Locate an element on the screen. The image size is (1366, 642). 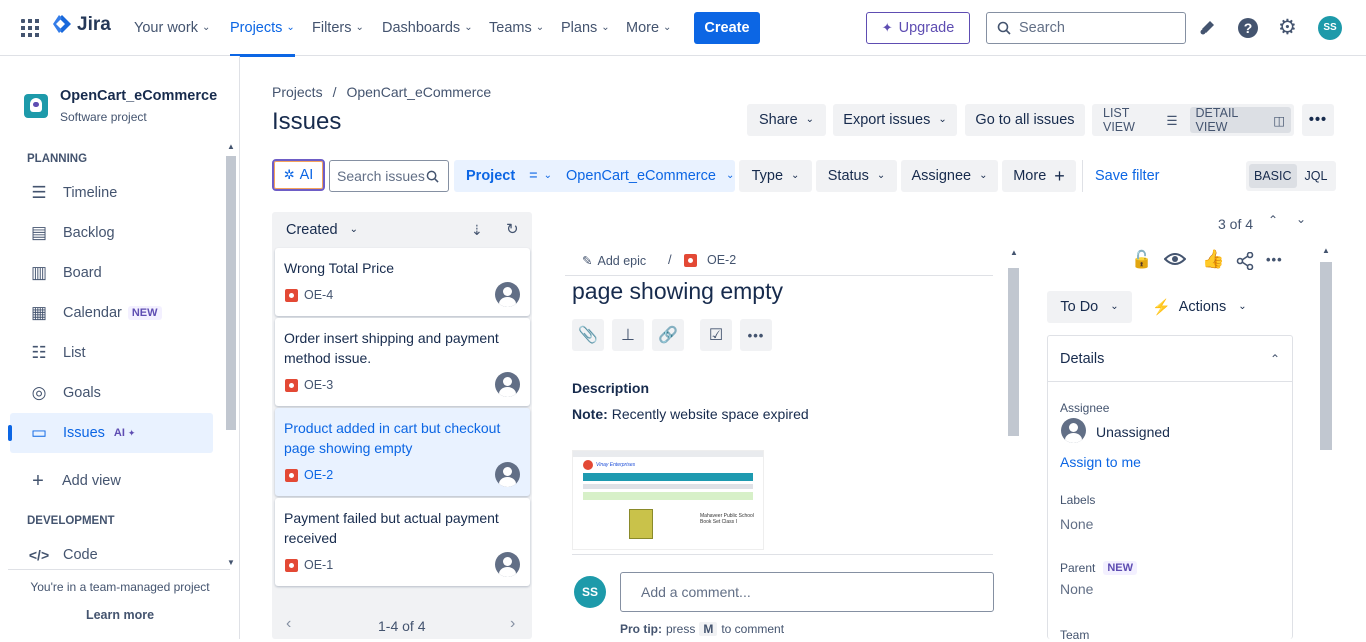
go-to-all-issues-button: Go to all issues is located at coordinates (1025, 120).